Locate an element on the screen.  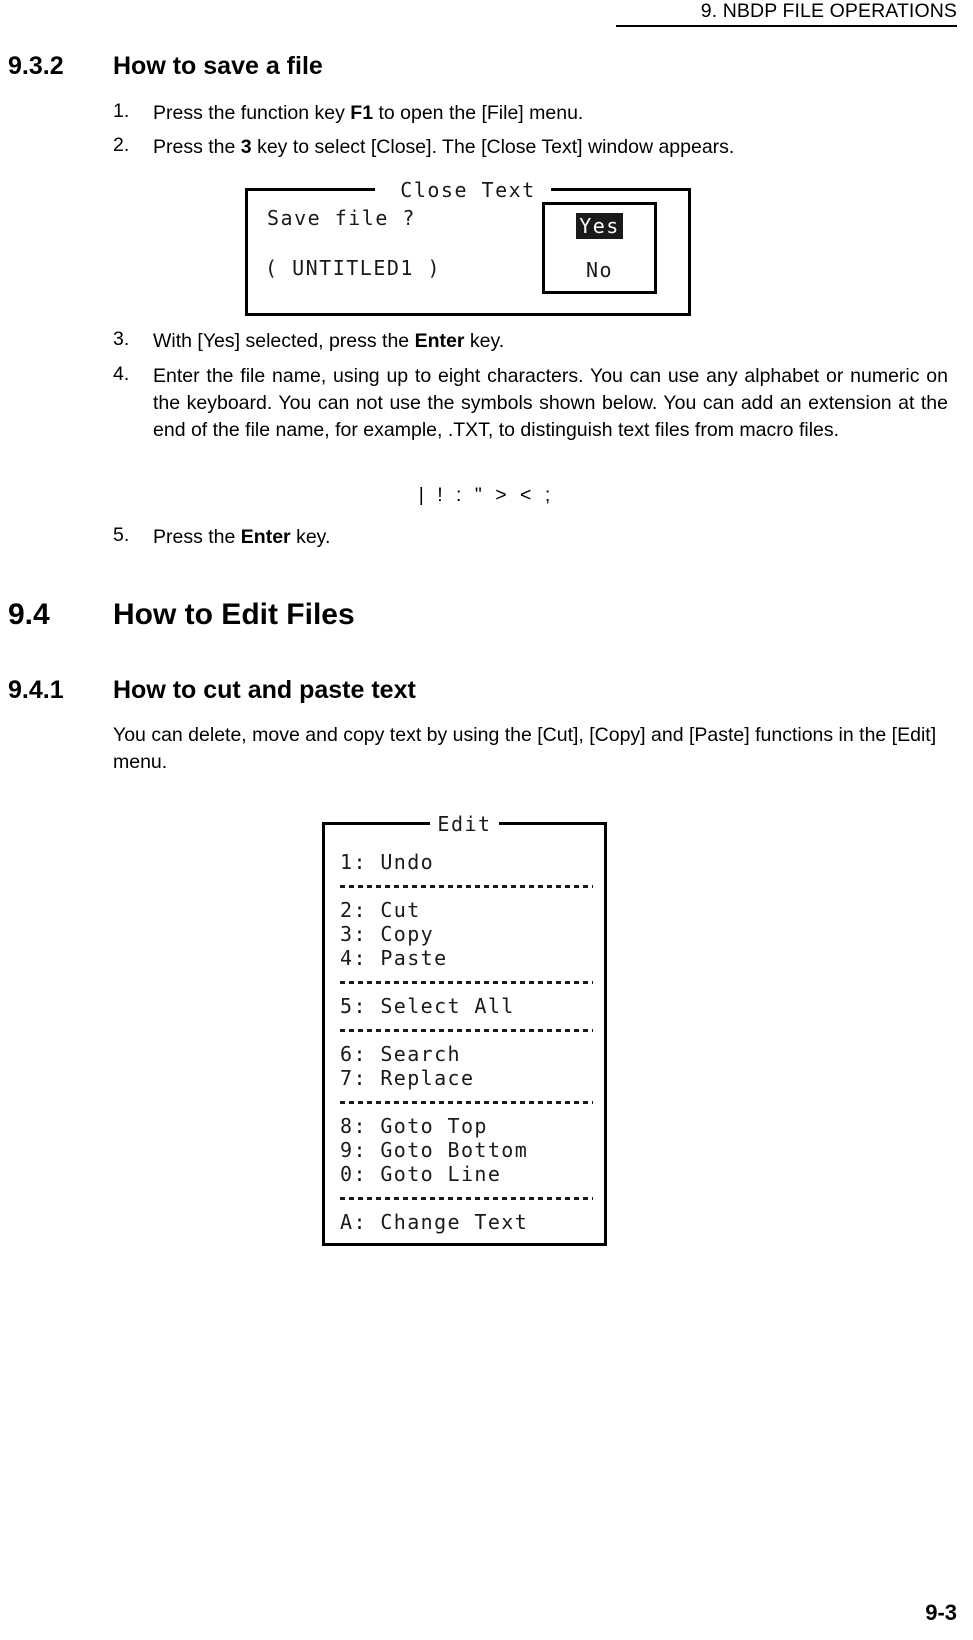
section-title-9-4-1: How to cut and paste text is located at coordinates (264, 690).